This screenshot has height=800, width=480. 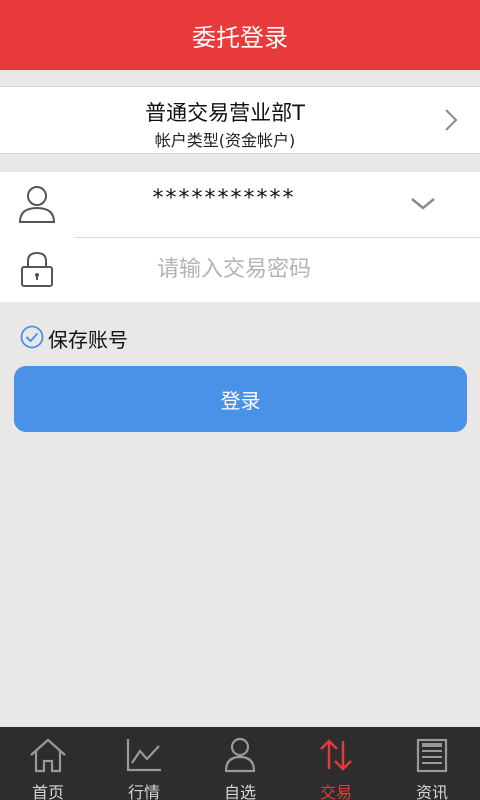 What do you see at coordinates (48, 757) in the screenshot?
I see `home-icon` at bounding box center [48, 757].